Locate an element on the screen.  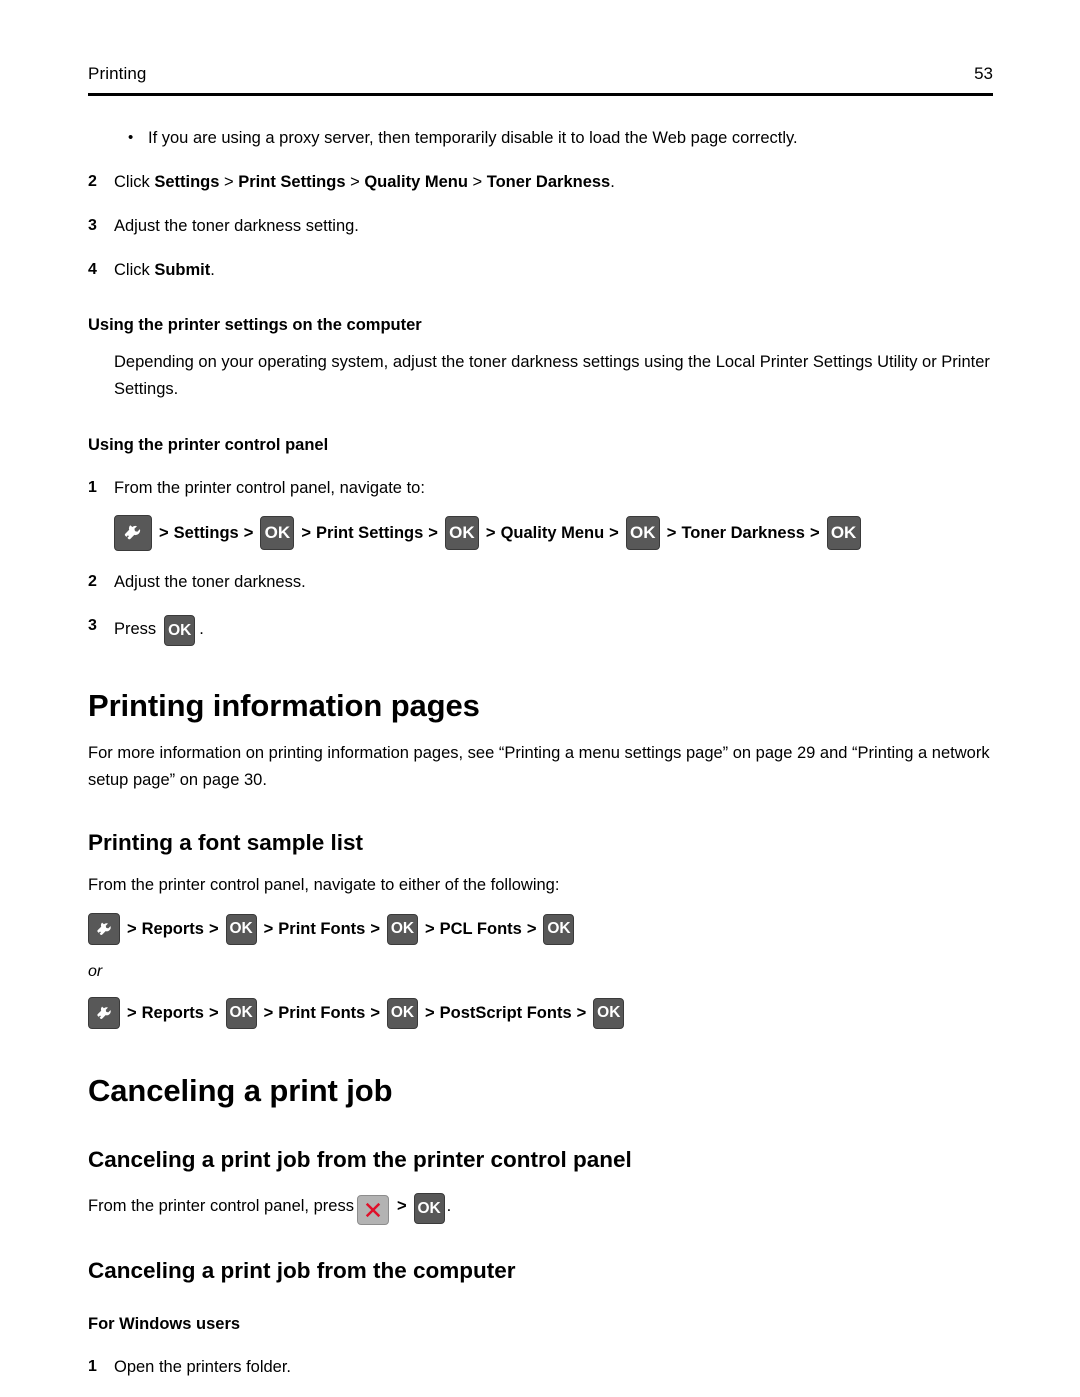
header-section-title: Printing is located at coordinates (117, 73).